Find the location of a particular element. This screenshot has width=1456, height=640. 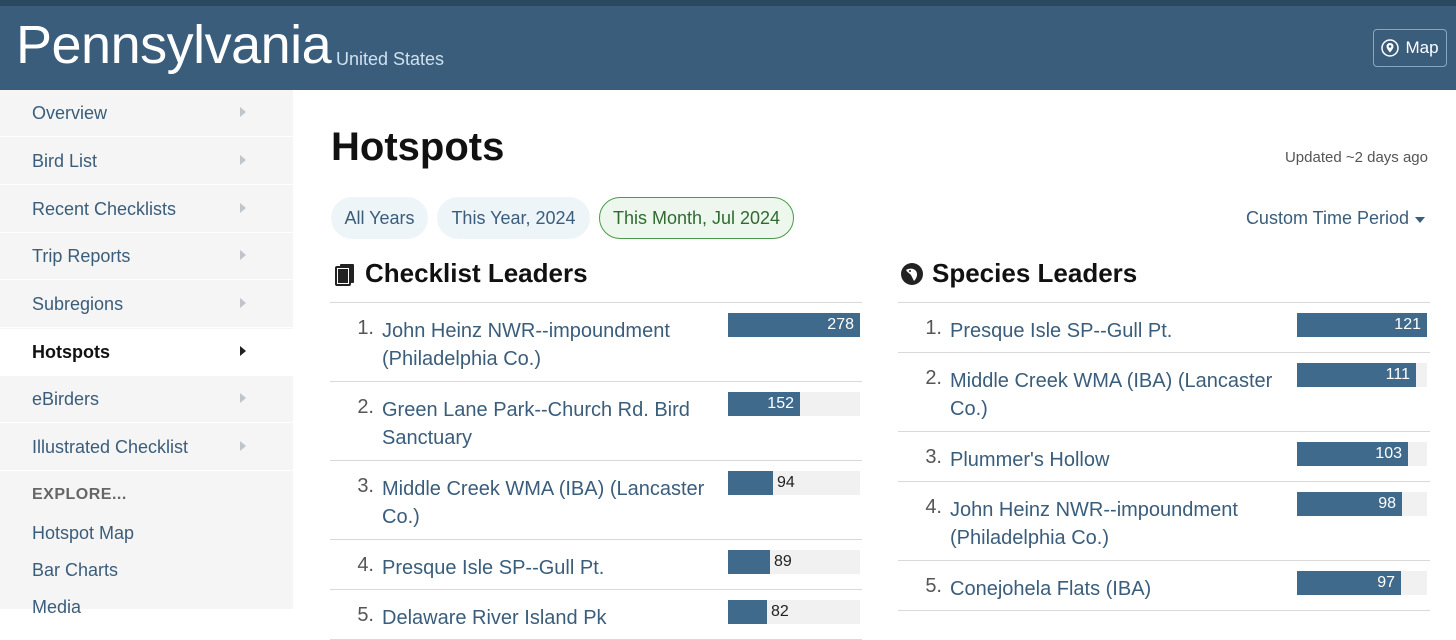

count-value: 278 is located at coordinates (840, 324).